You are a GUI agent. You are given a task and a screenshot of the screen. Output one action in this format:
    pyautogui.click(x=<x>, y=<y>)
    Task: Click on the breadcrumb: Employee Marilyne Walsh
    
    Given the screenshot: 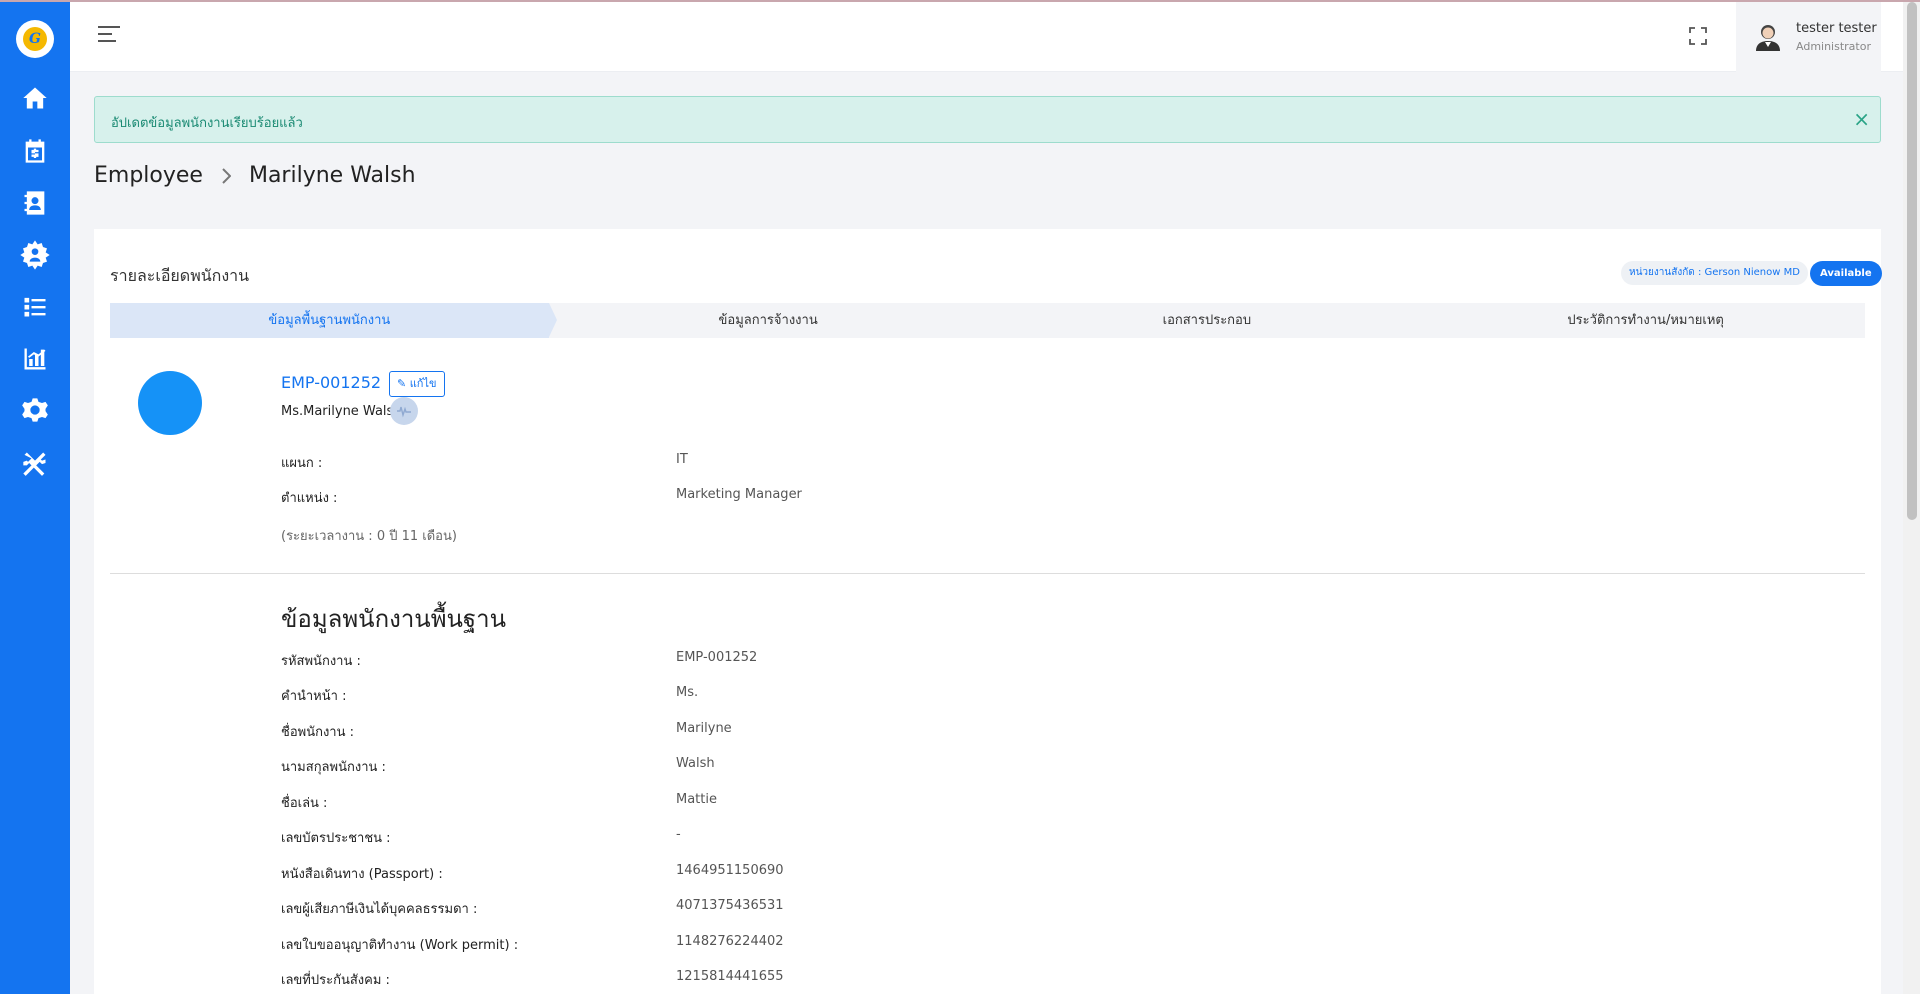 What is the action you would take?
    pyautogui.click(x=255, y=175)
    